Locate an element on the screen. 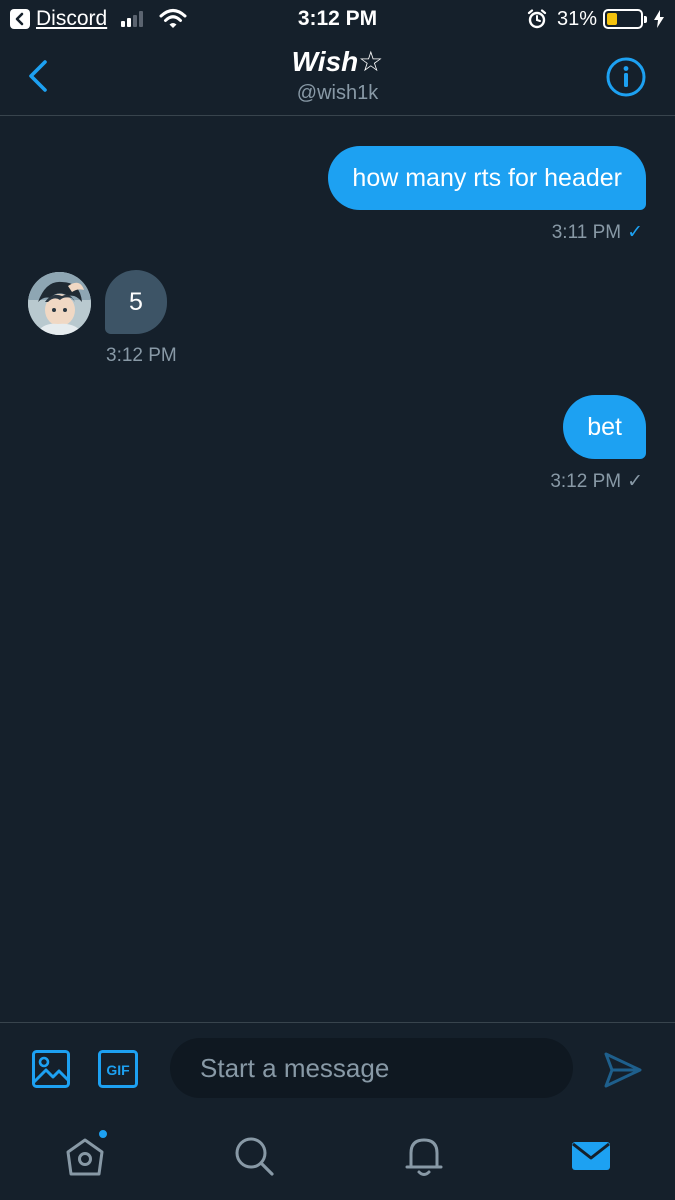 Image resolution: width=675 pixels, height=1200 pixels. timestamp-text: 3:12 PM is located at coordinates (586, 481).